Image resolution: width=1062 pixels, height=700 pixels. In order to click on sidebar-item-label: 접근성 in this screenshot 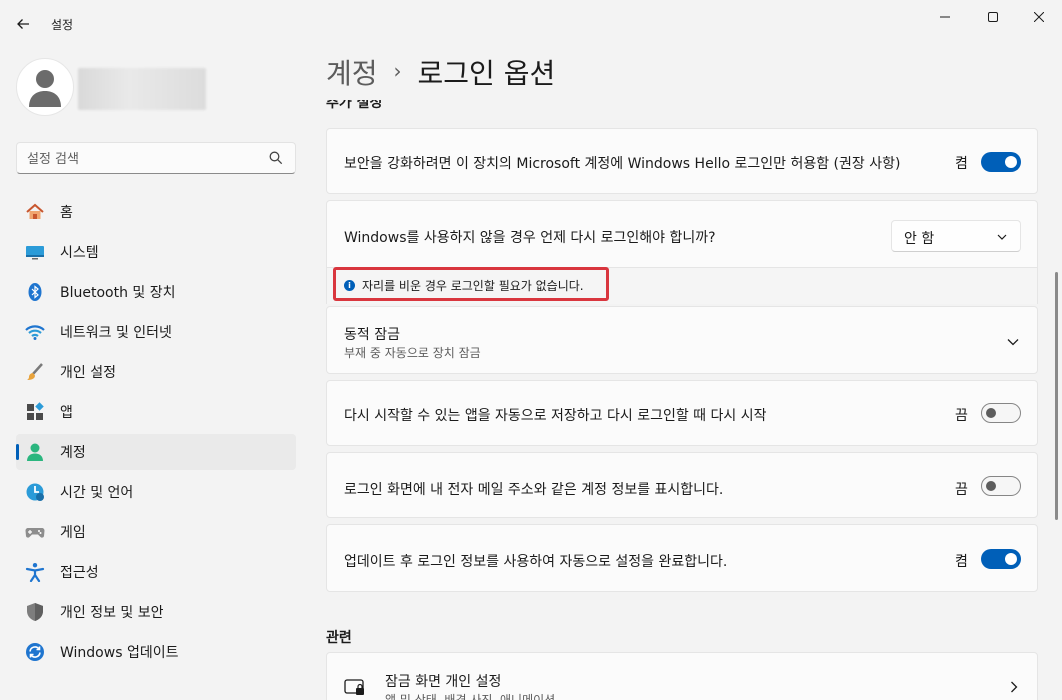, I will do `click(79, 573)`.